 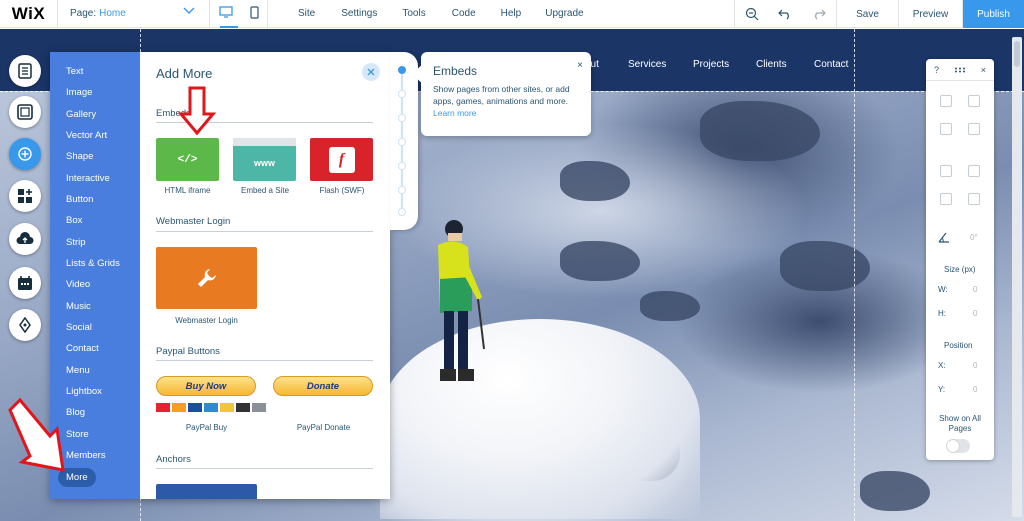 What do you see at coordinates (134, 14) in the screenshot?
I see `page-selector: Page: Home` at bounding box center [134, 14].